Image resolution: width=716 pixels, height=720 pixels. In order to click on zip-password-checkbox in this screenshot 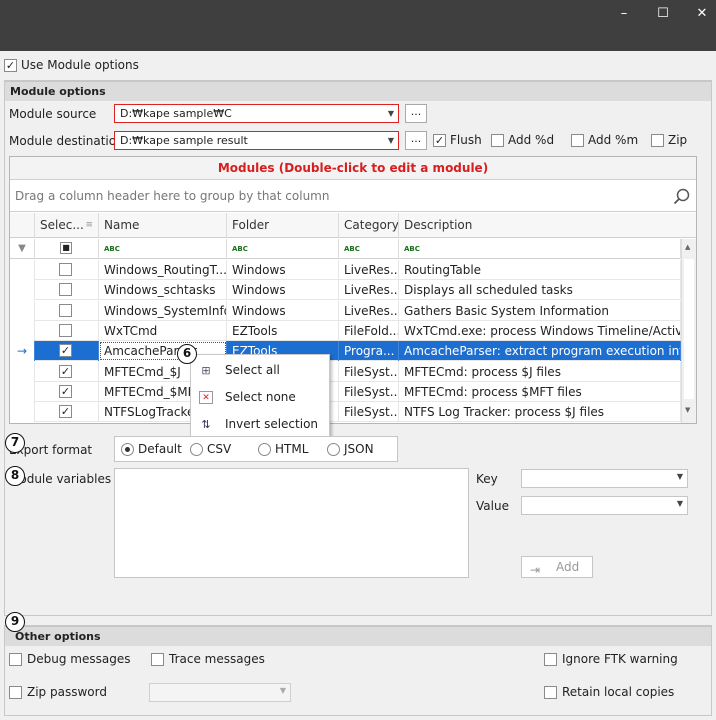, I will do `click(15, 692)`.